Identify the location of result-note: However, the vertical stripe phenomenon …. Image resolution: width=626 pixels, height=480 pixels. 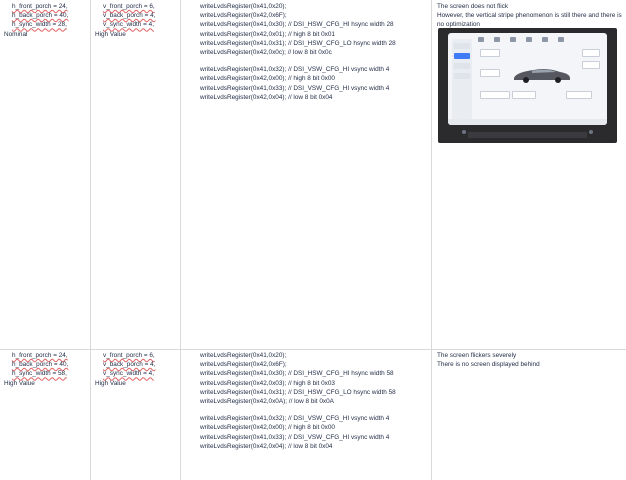
(529, 20).